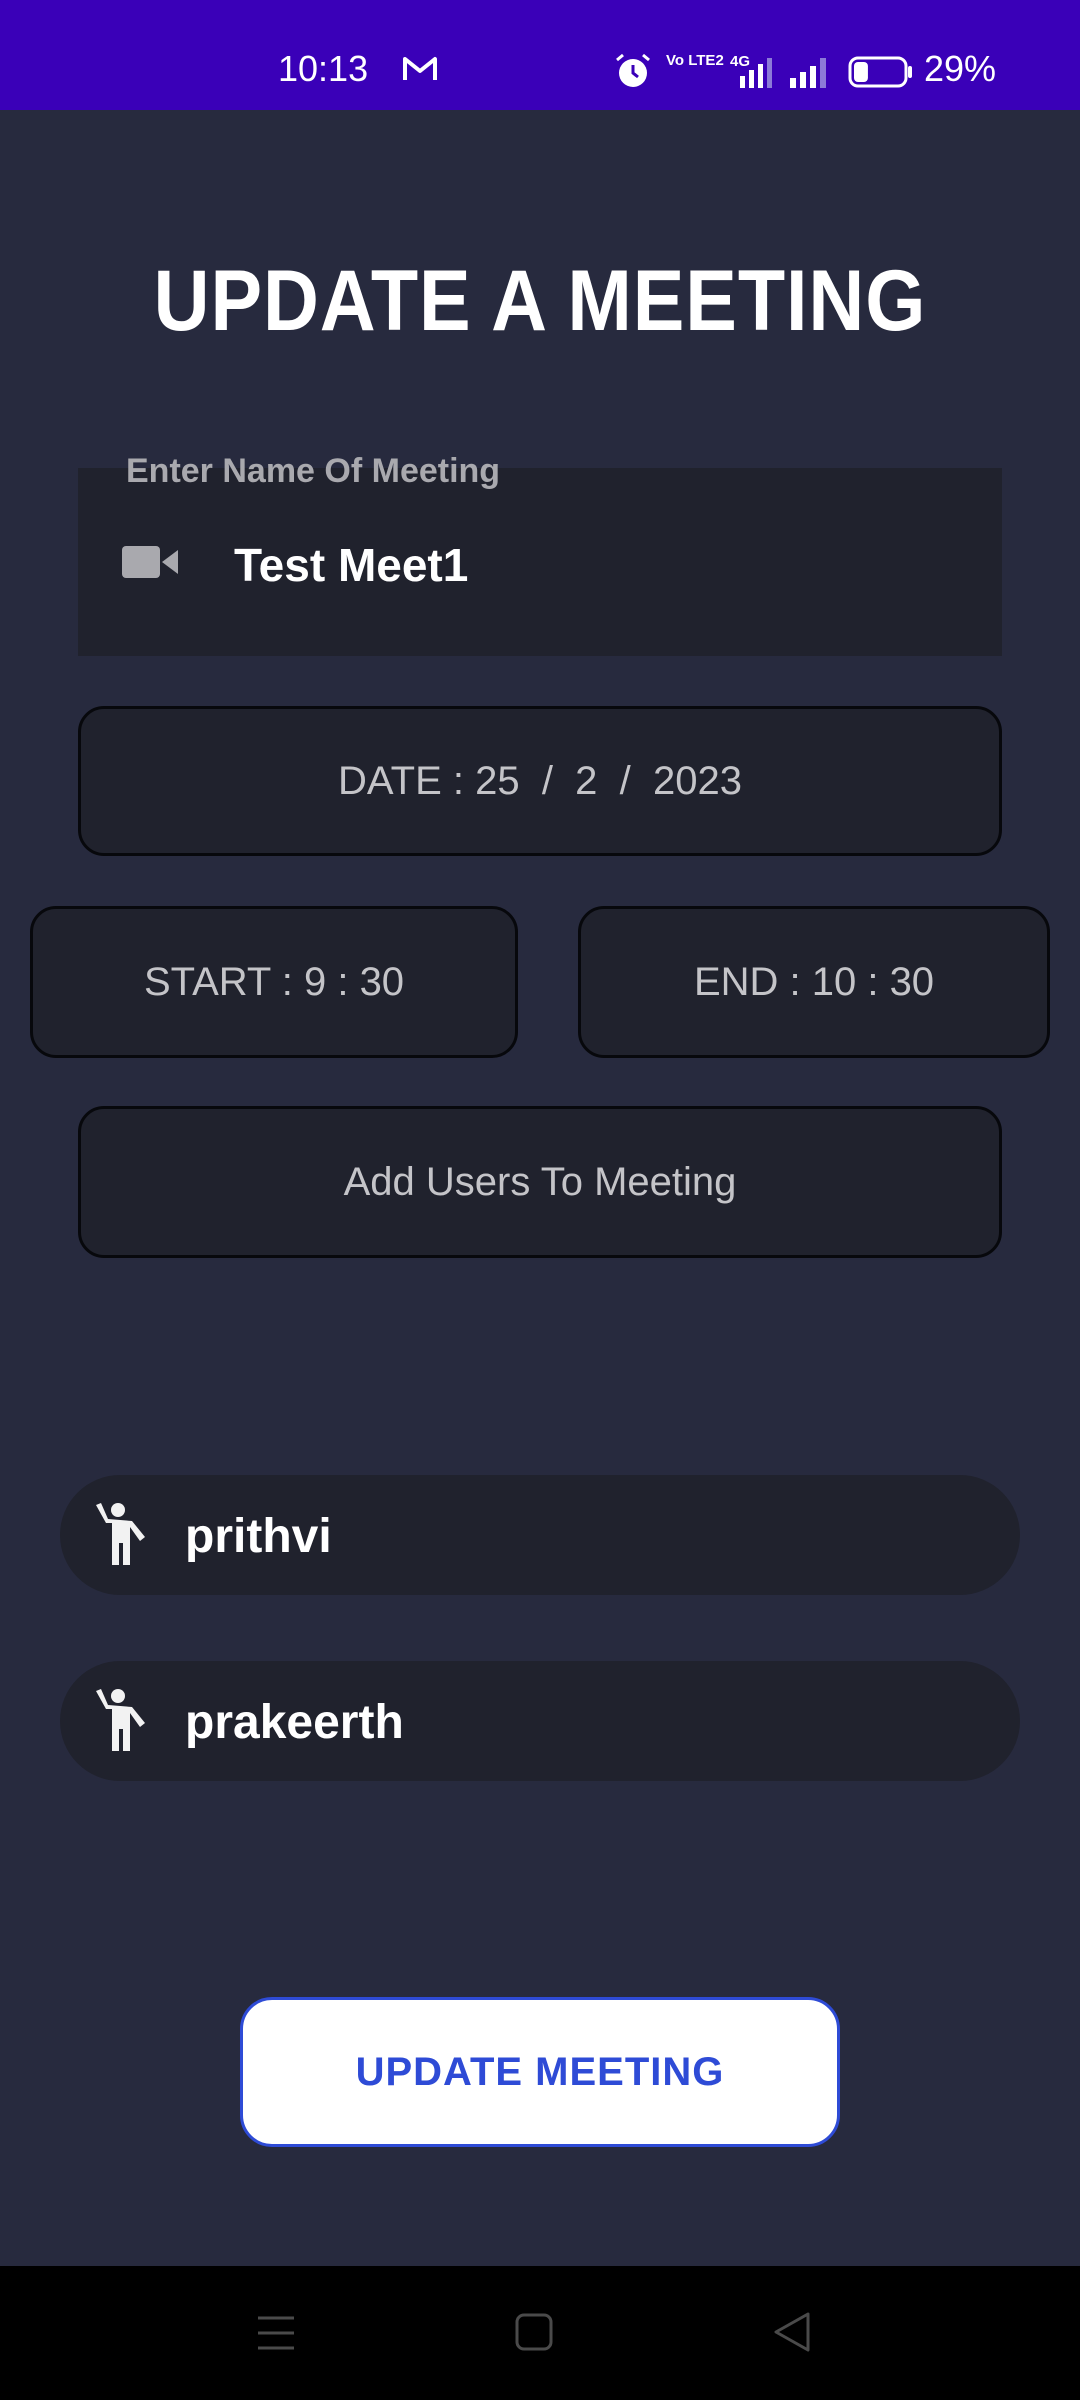 The image size is (1080, 2400). I want to click on menu-icon, so click(276, 2333).